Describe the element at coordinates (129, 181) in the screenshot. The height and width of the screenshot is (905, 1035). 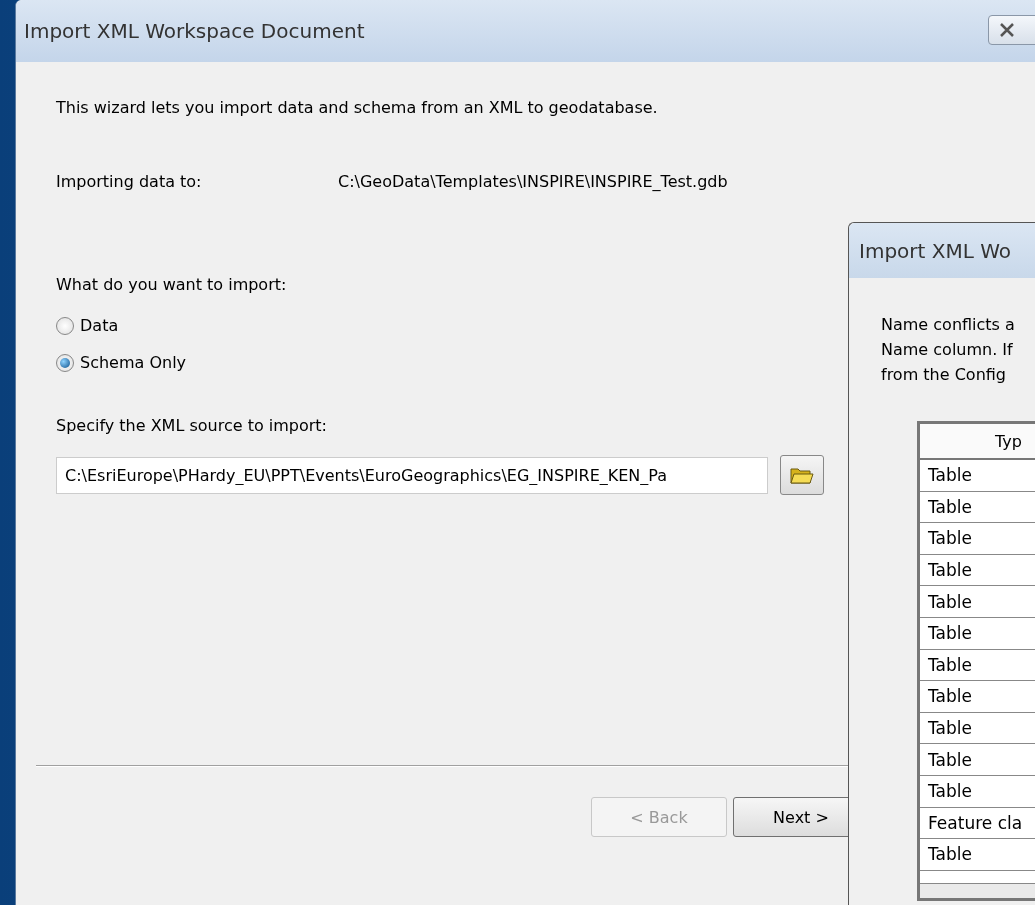
I see `target-label: Importing data to:` at that location.